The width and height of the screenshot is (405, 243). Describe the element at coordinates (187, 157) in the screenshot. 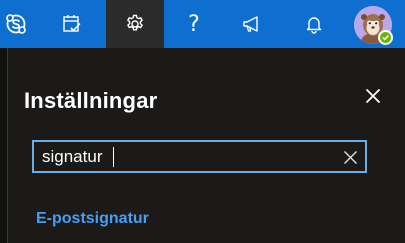

I see `settings-search-input` at that location.